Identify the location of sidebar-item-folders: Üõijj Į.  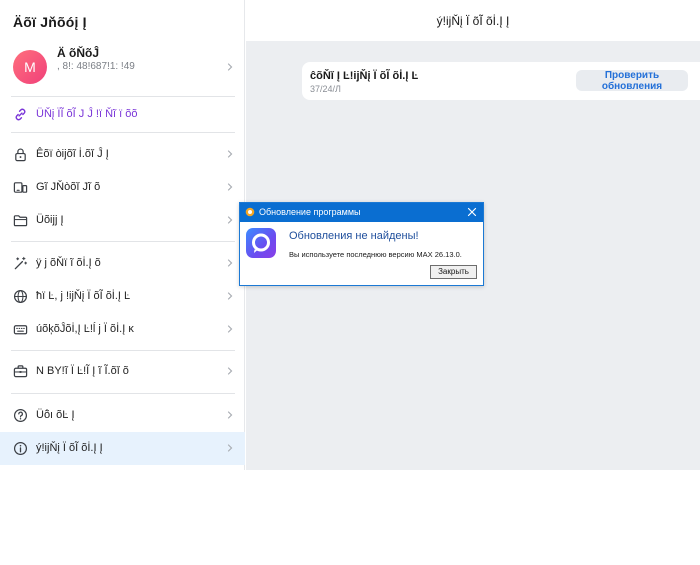
(122, 220).